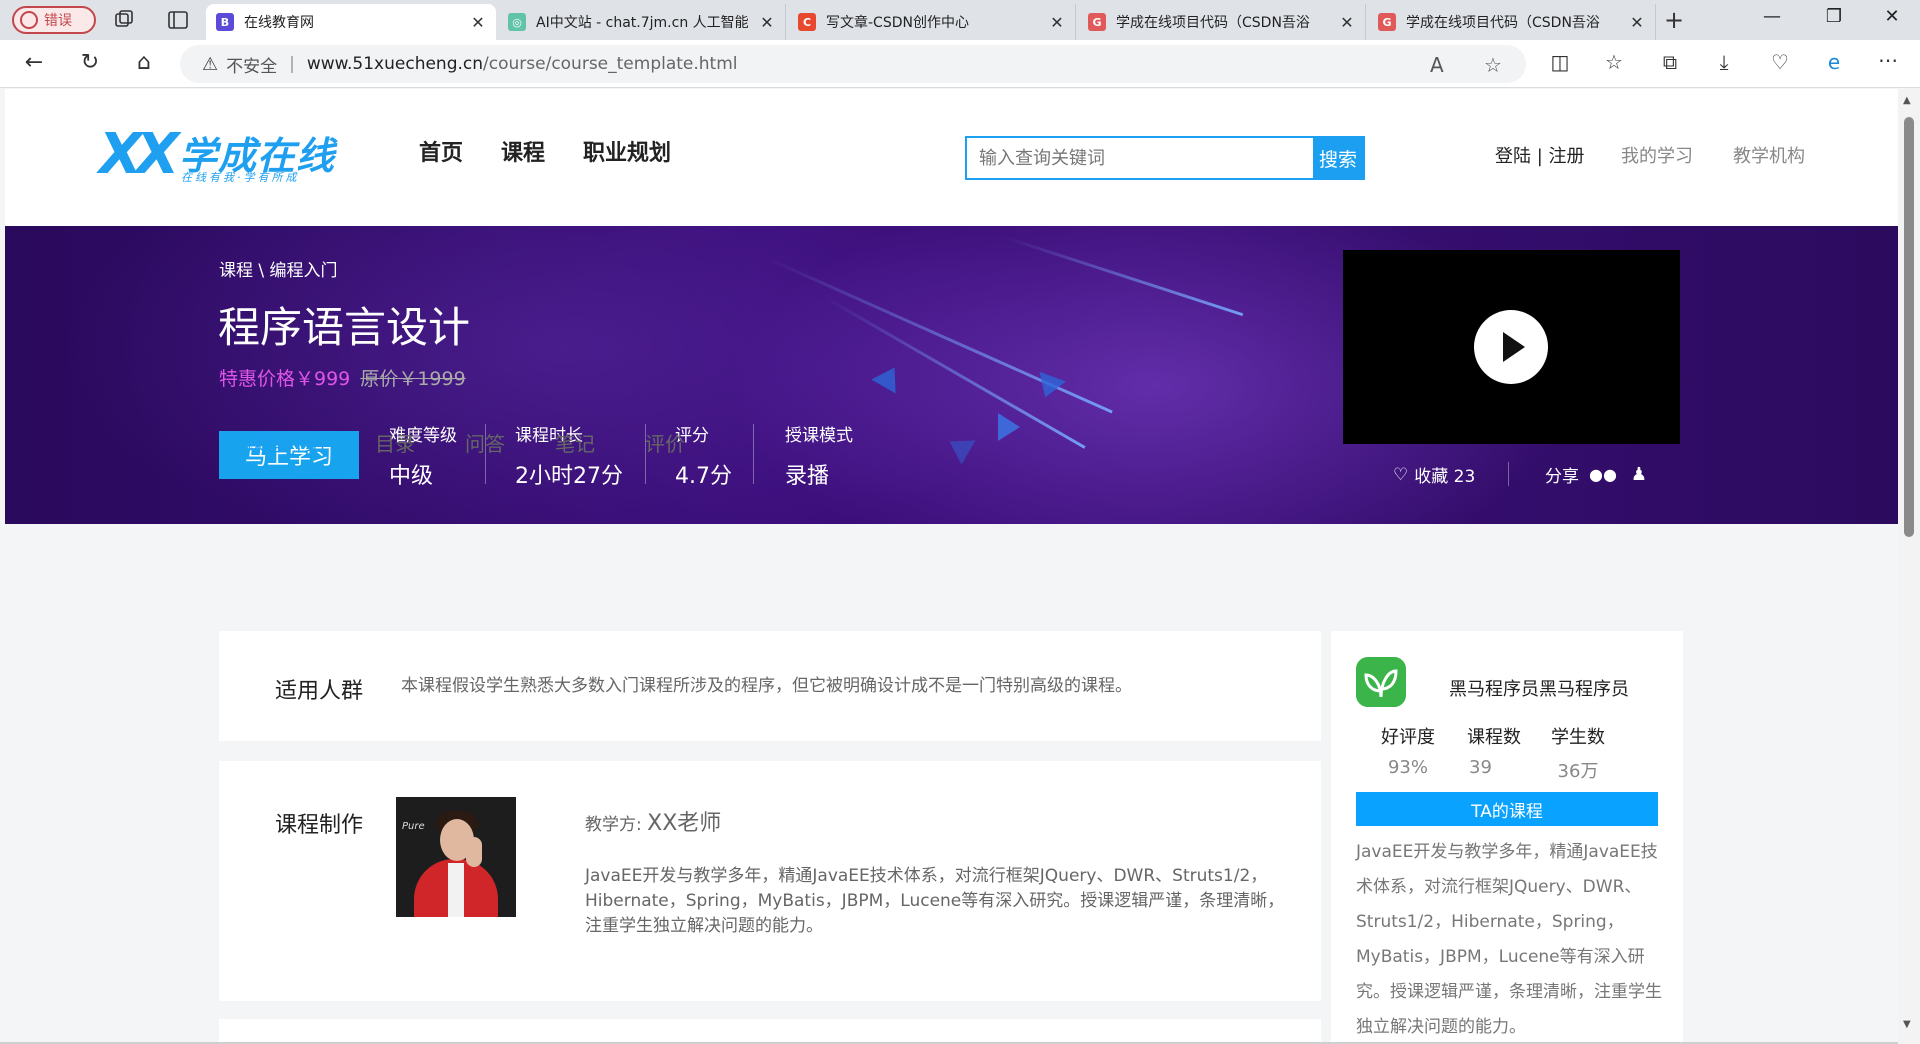 Image resolution: width=1920 pixels, height=1044 pixels. I want to click on collections-icon: ⧉, so click(1670, 62).